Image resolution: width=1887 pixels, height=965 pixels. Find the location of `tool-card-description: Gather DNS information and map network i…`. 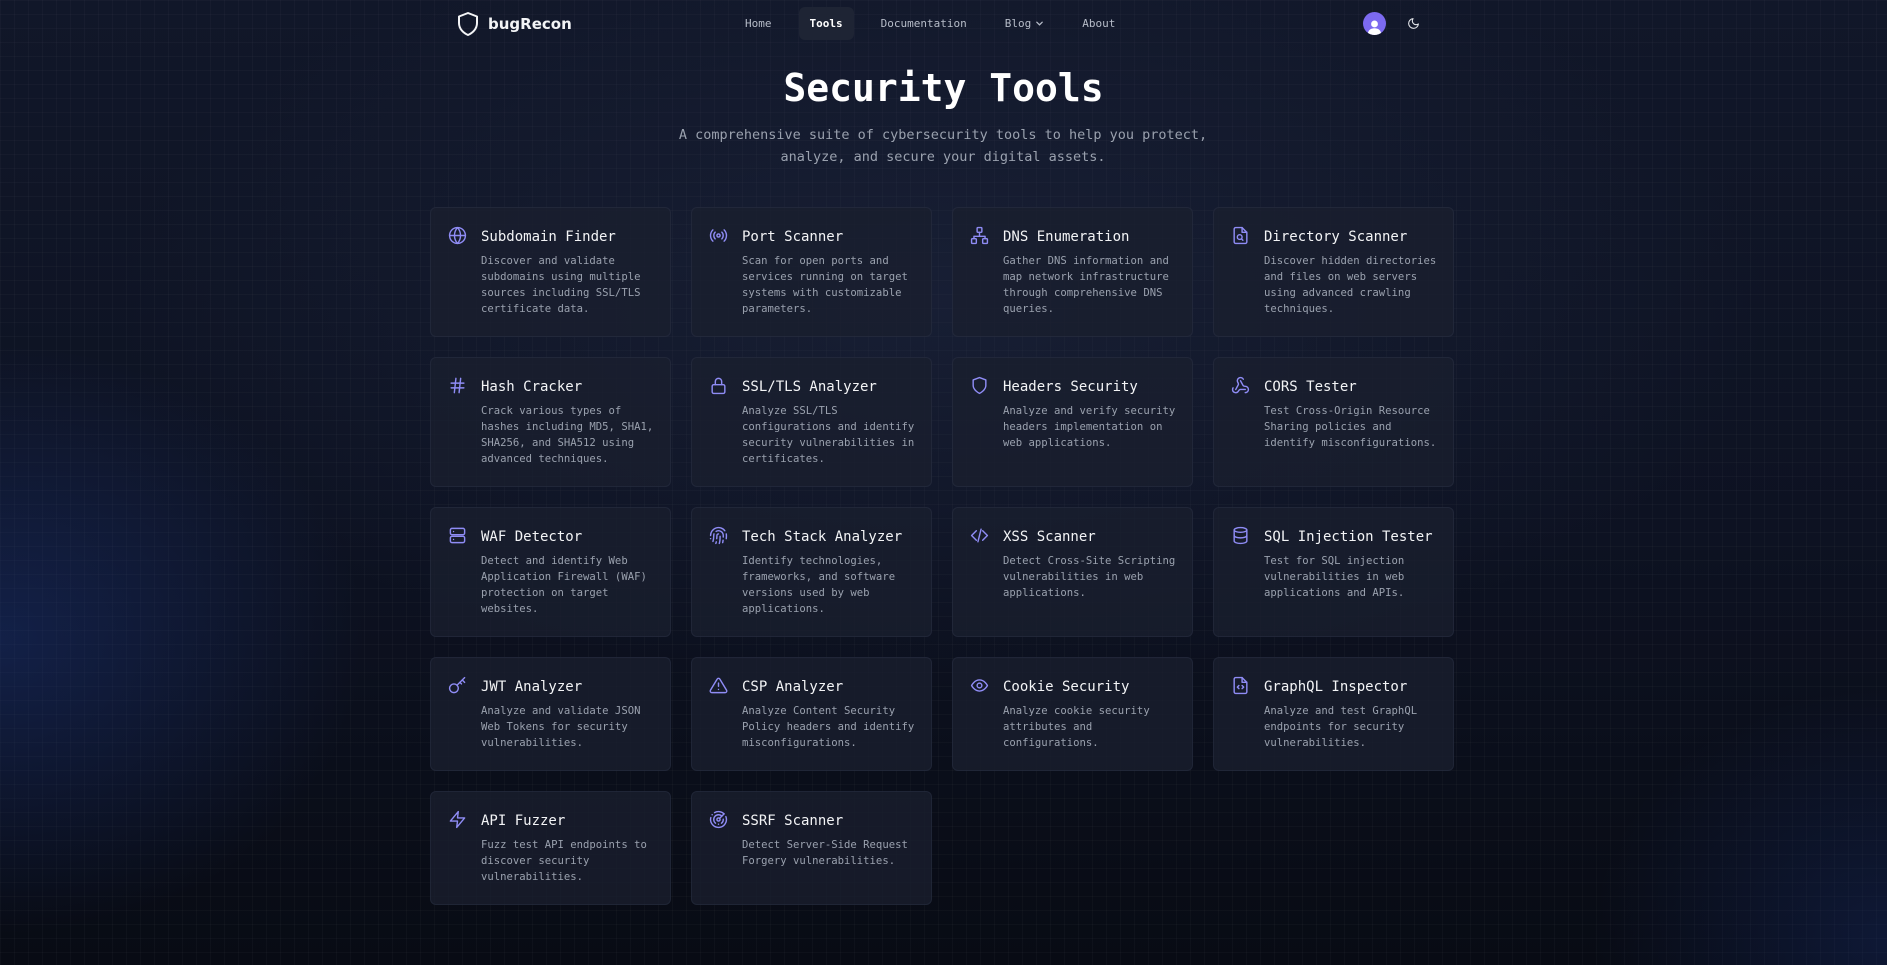

tool-card-description: Gather DNS information and map network i… is located at coordinates (1086, 285).